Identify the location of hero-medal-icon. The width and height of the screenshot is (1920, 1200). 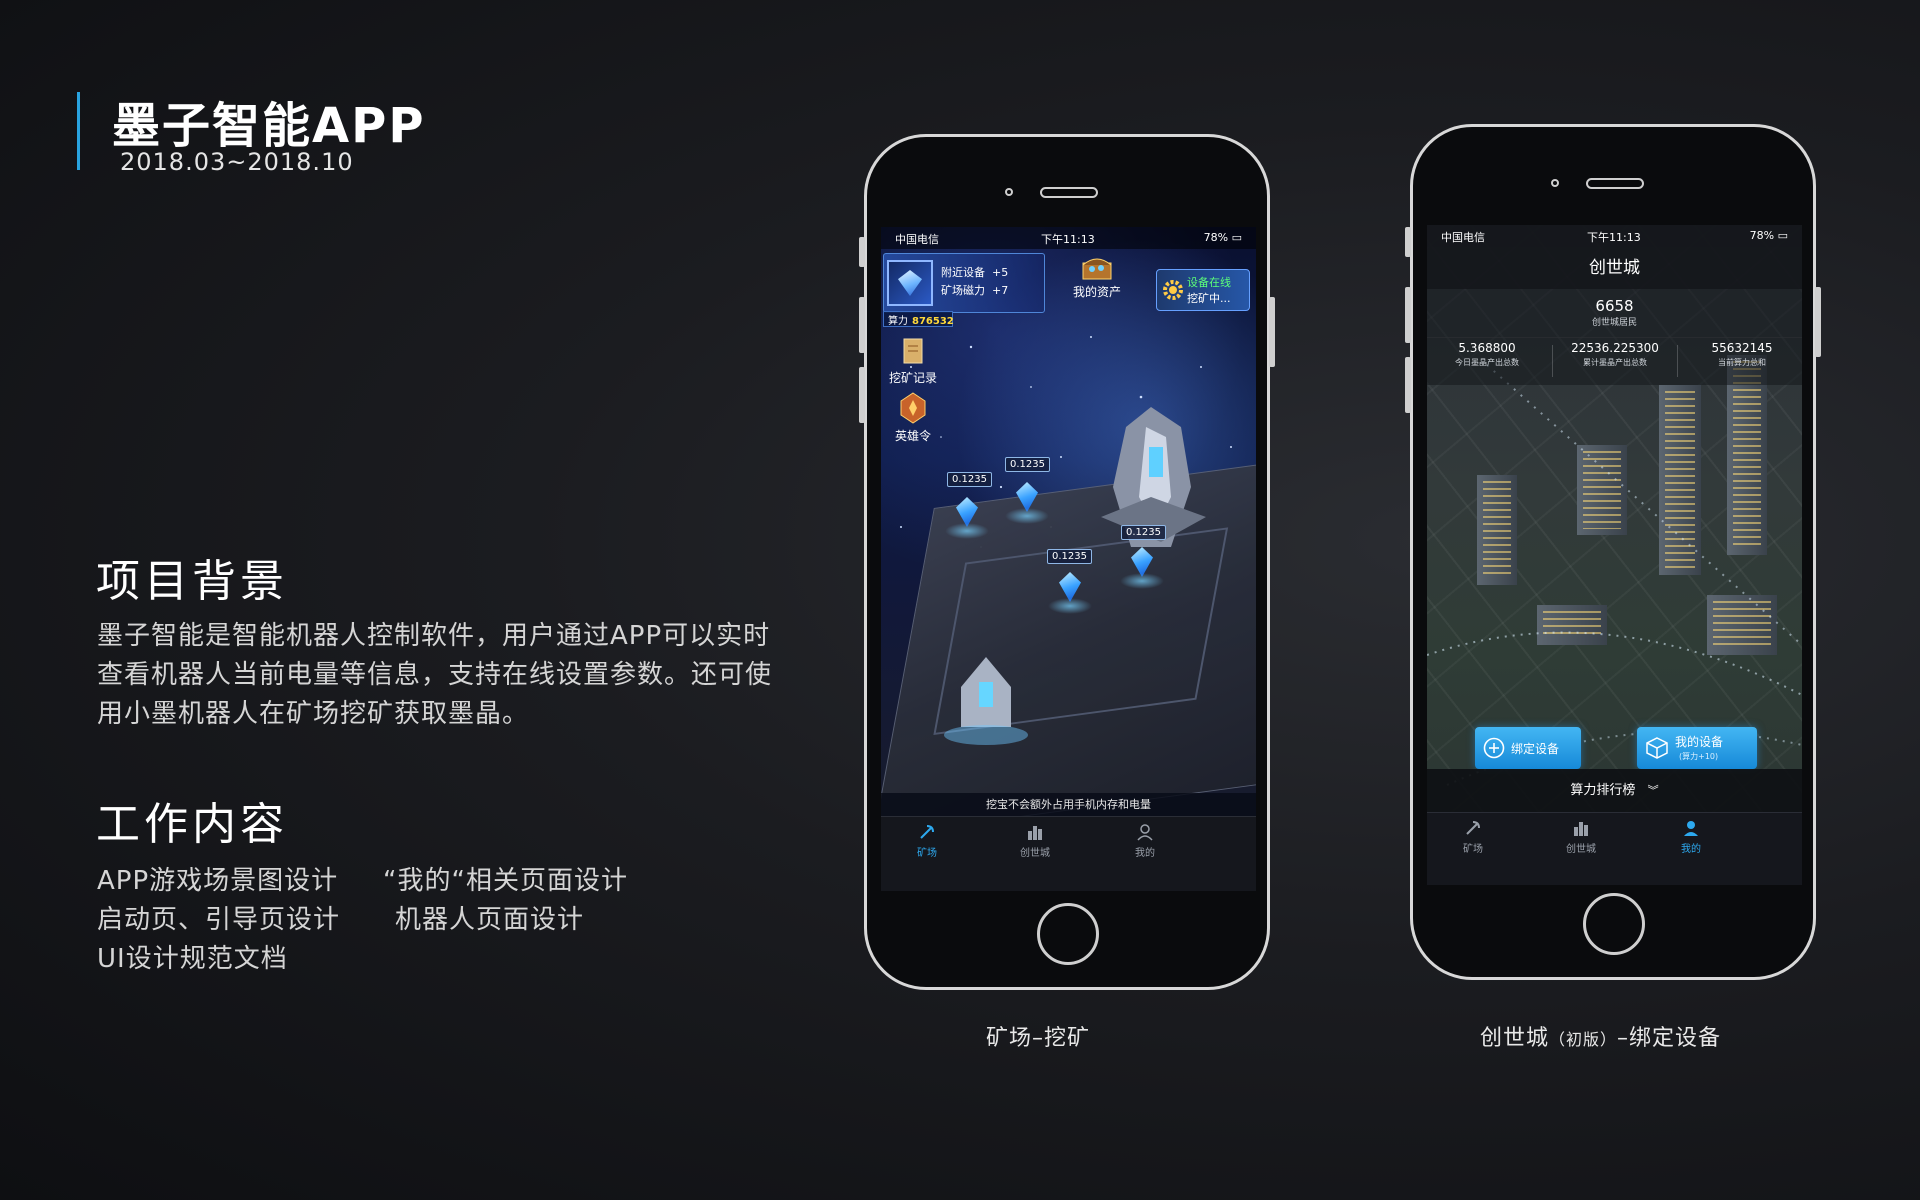
(913, 408).